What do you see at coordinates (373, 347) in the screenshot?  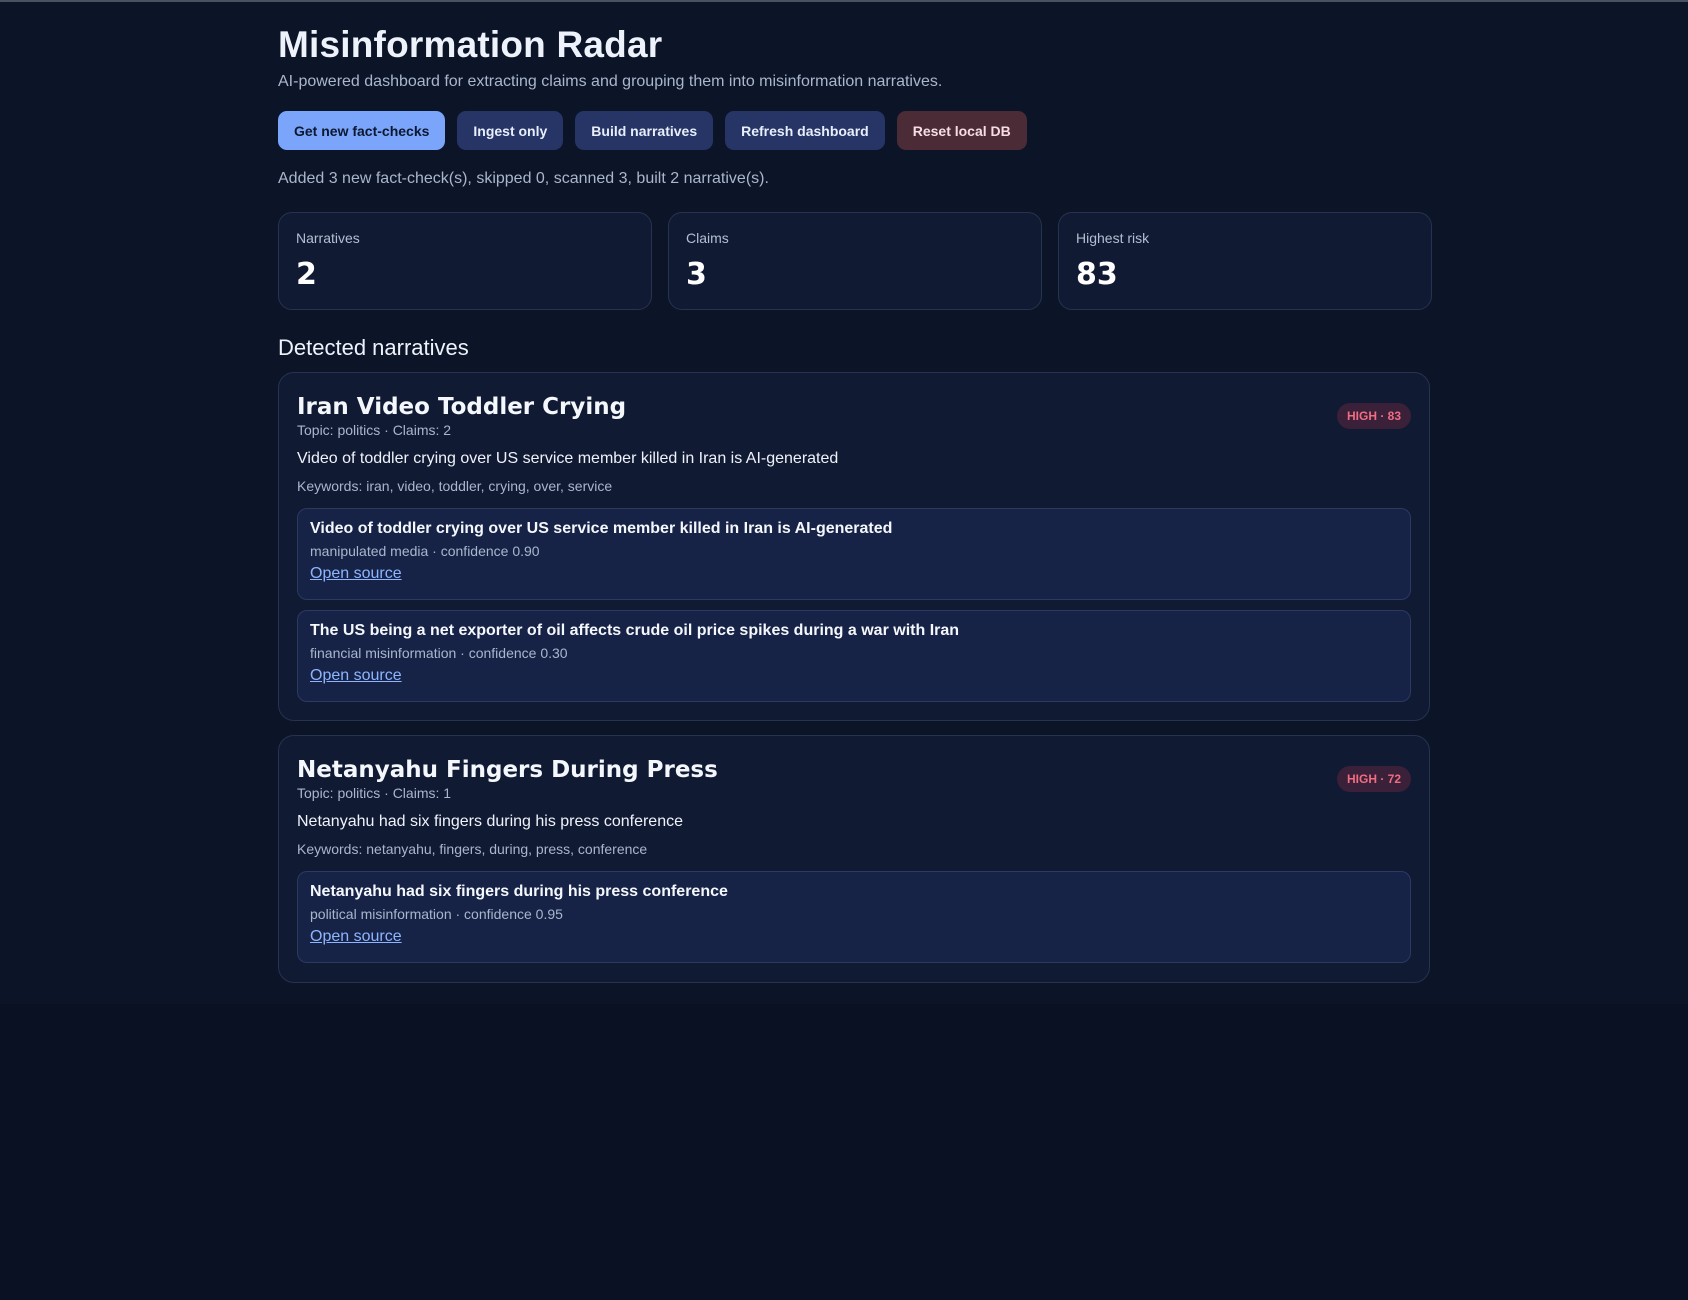 I see `section-title: Detected narratives` at bounding box center [373, 347].